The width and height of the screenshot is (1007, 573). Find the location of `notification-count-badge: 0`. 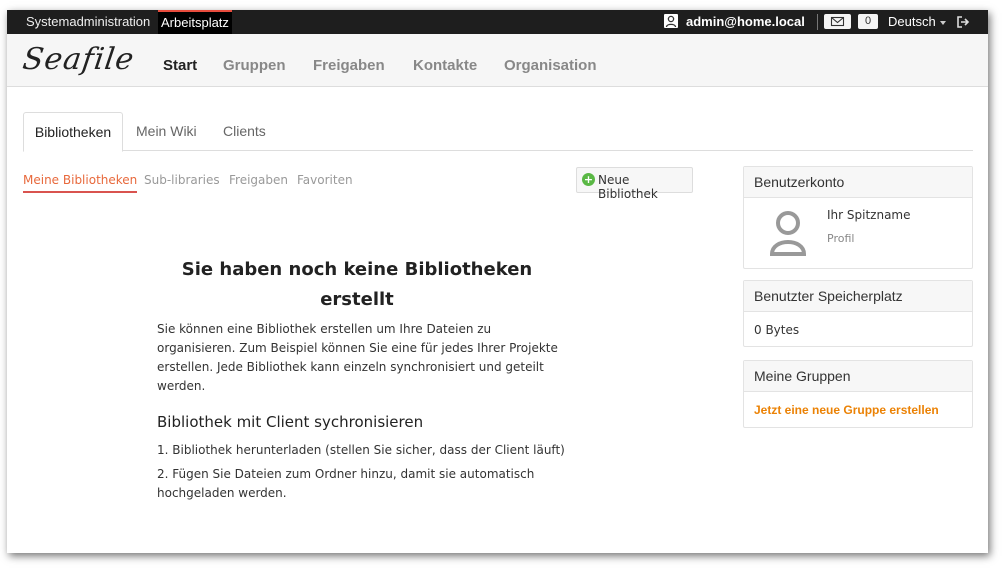

notification-count-badge: 0 is located at coordinates (868, 21).